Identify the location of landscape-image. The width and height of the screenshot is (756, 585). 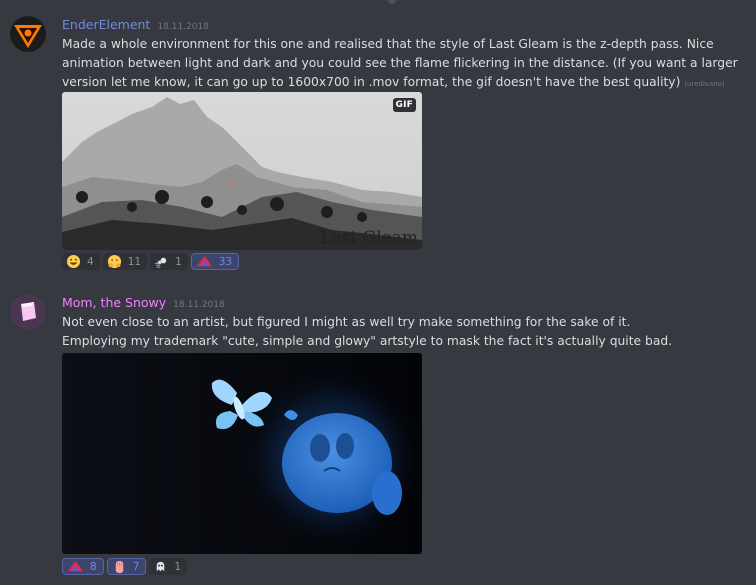
(242, 171).